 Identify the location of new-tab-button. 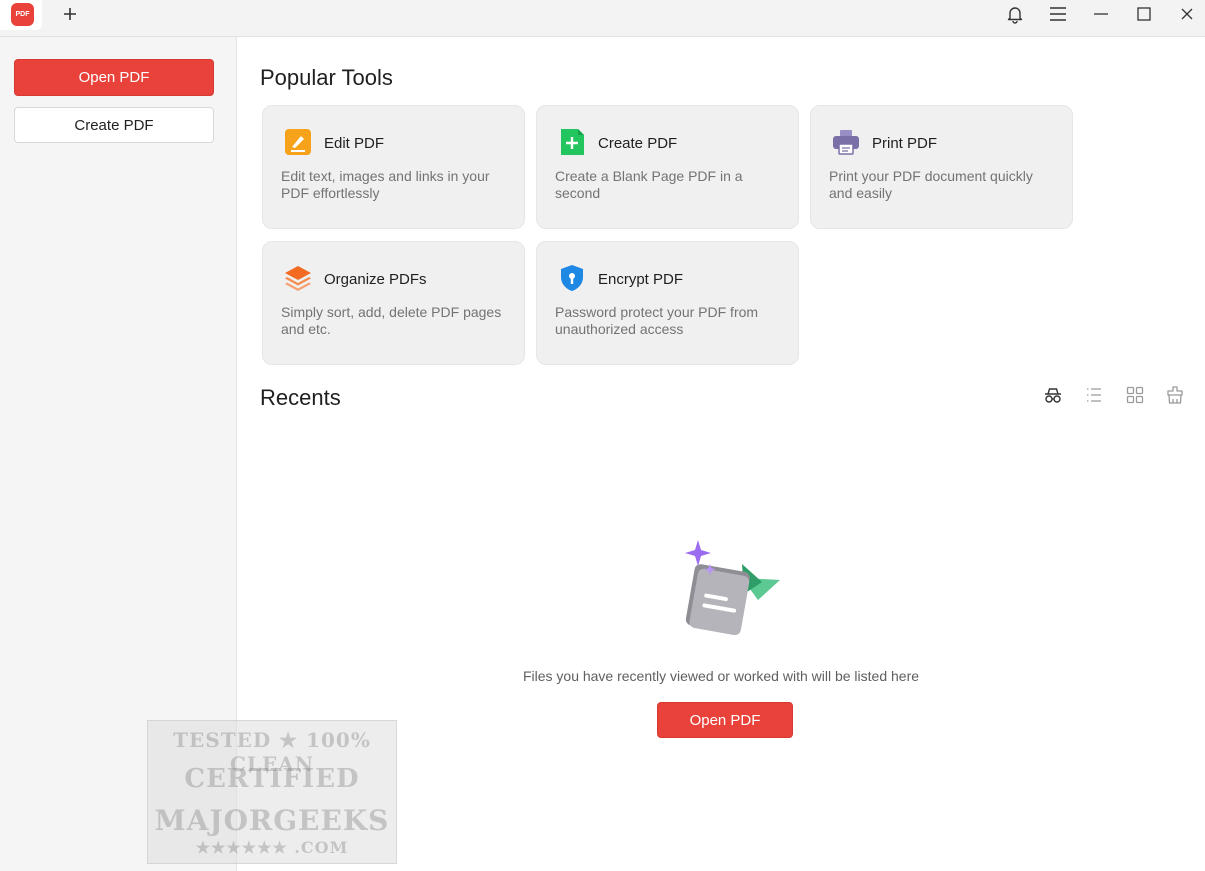
(70, 14).